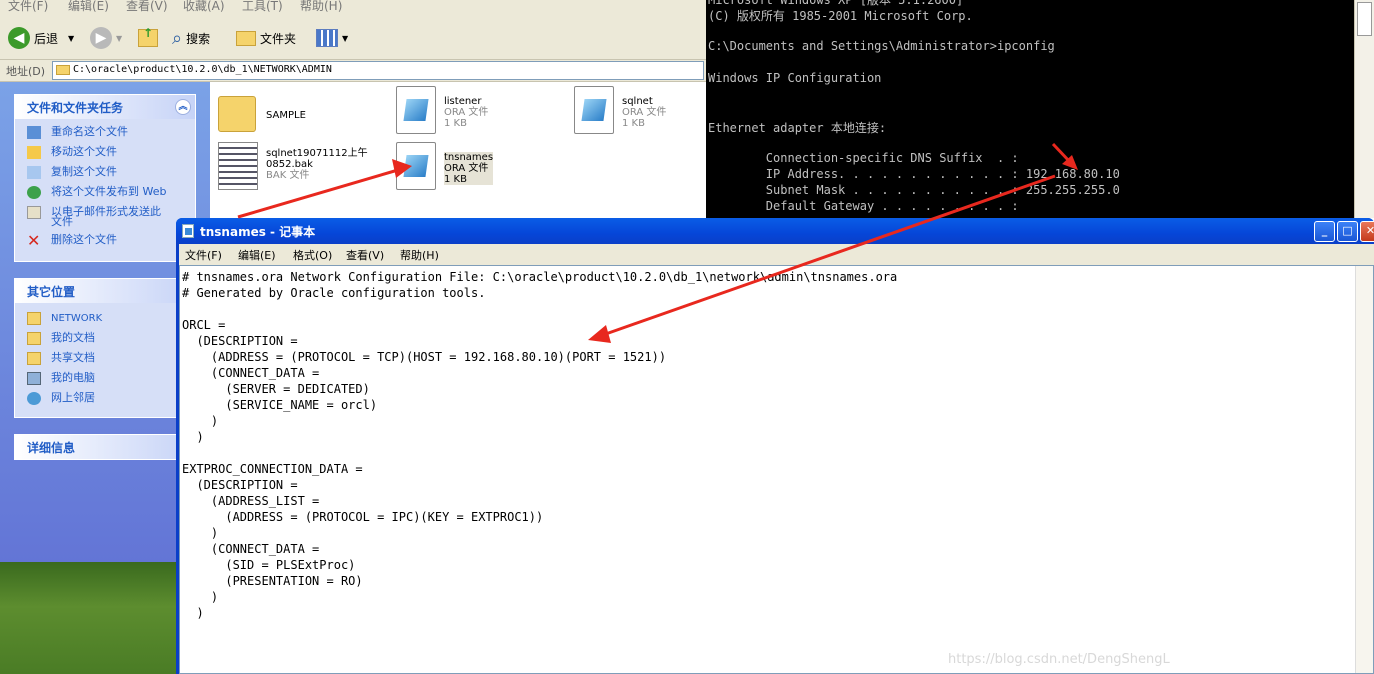 The height and width of the screenshot is (674, 1374). I want to click on explorer-menubar: 文件(F) 编辑(E) 查看(V) 收藏(A) 工具(T) 帮助(H), so click(353, 7).